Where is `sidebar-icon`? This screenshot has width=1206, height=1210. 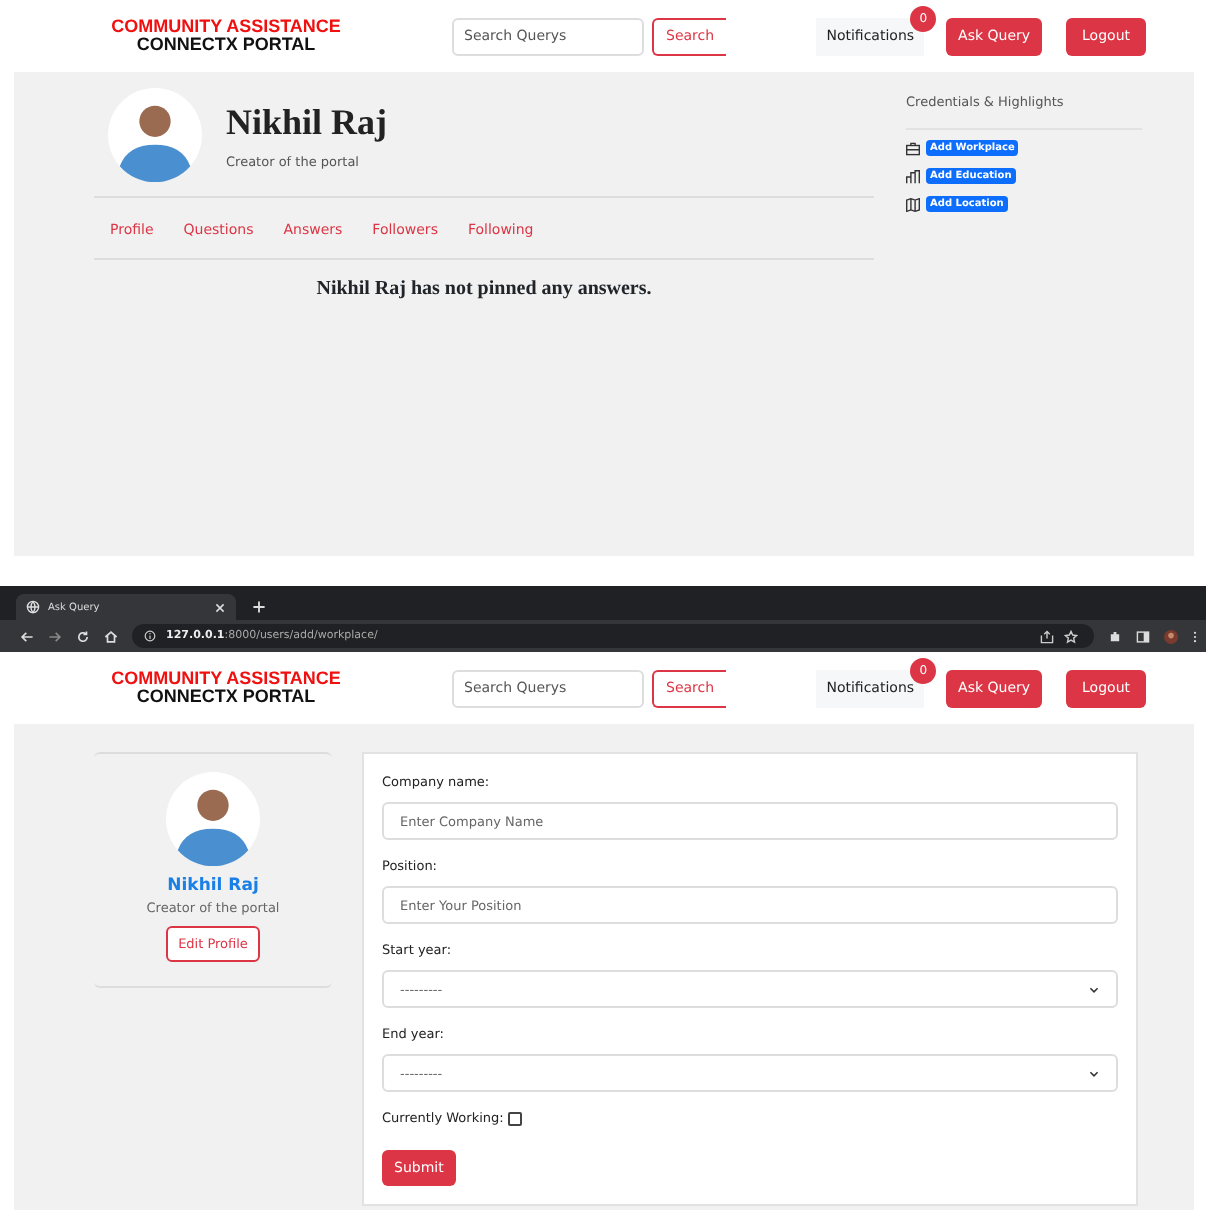
sidebar-icon is located at coordinates (1143, 636).